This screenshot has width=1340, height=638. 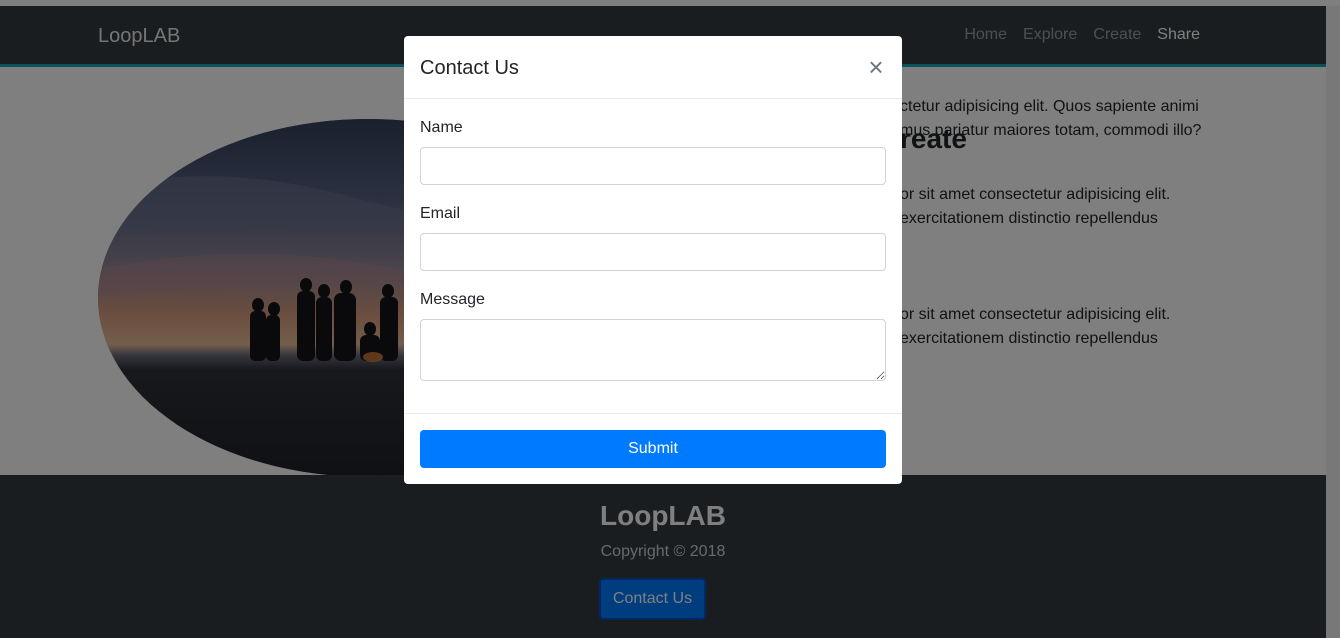 What do you see at coordinates (653, 166) in the screenshot?
I see `name-input` at bounding box center [653, 166].